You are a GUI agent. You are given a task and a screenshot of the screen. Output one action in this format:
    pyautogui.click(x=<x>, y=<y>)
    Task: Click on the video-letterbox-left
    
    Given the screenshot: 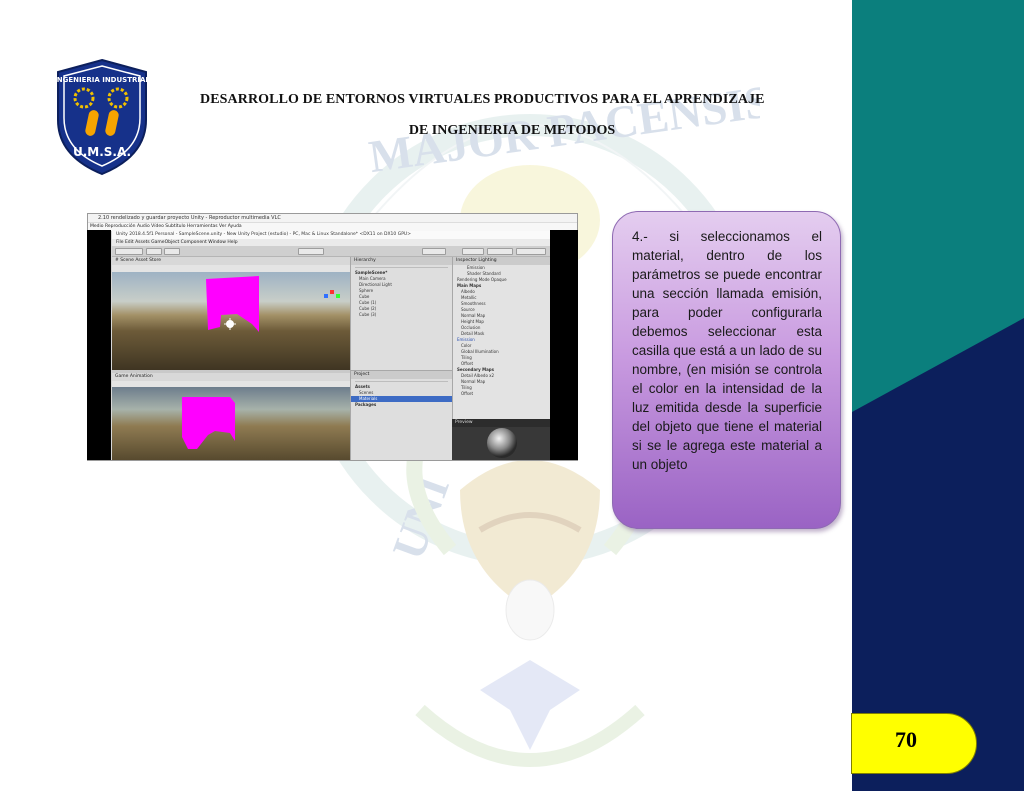 What is the action you would take?
    pyautogui.click(x=99, y=345)
    